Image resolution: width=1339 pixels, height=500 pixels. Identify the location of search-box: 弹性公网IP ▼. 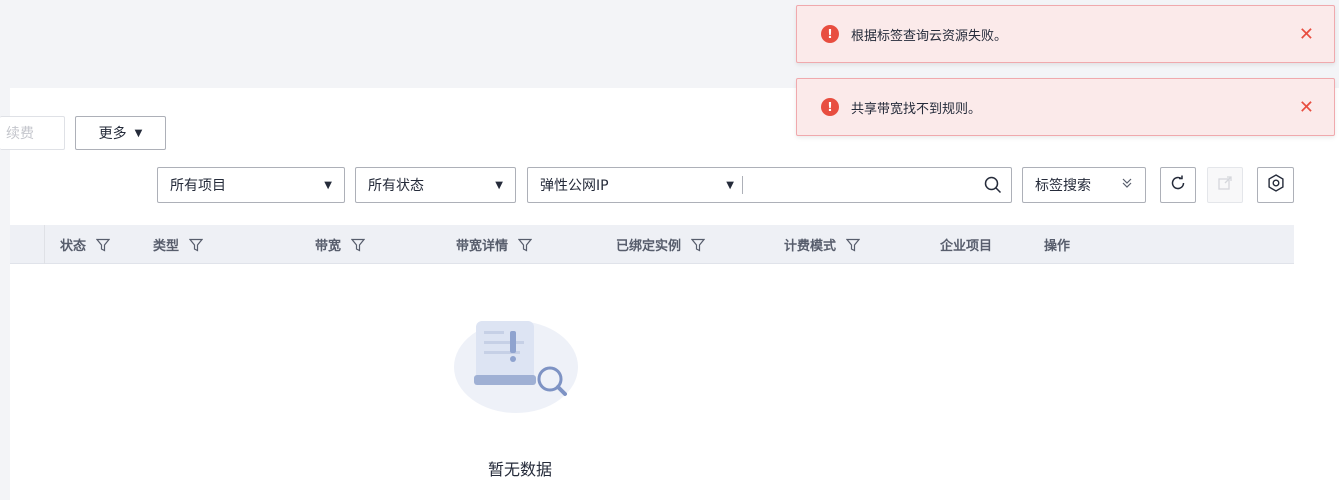
(769, 185).